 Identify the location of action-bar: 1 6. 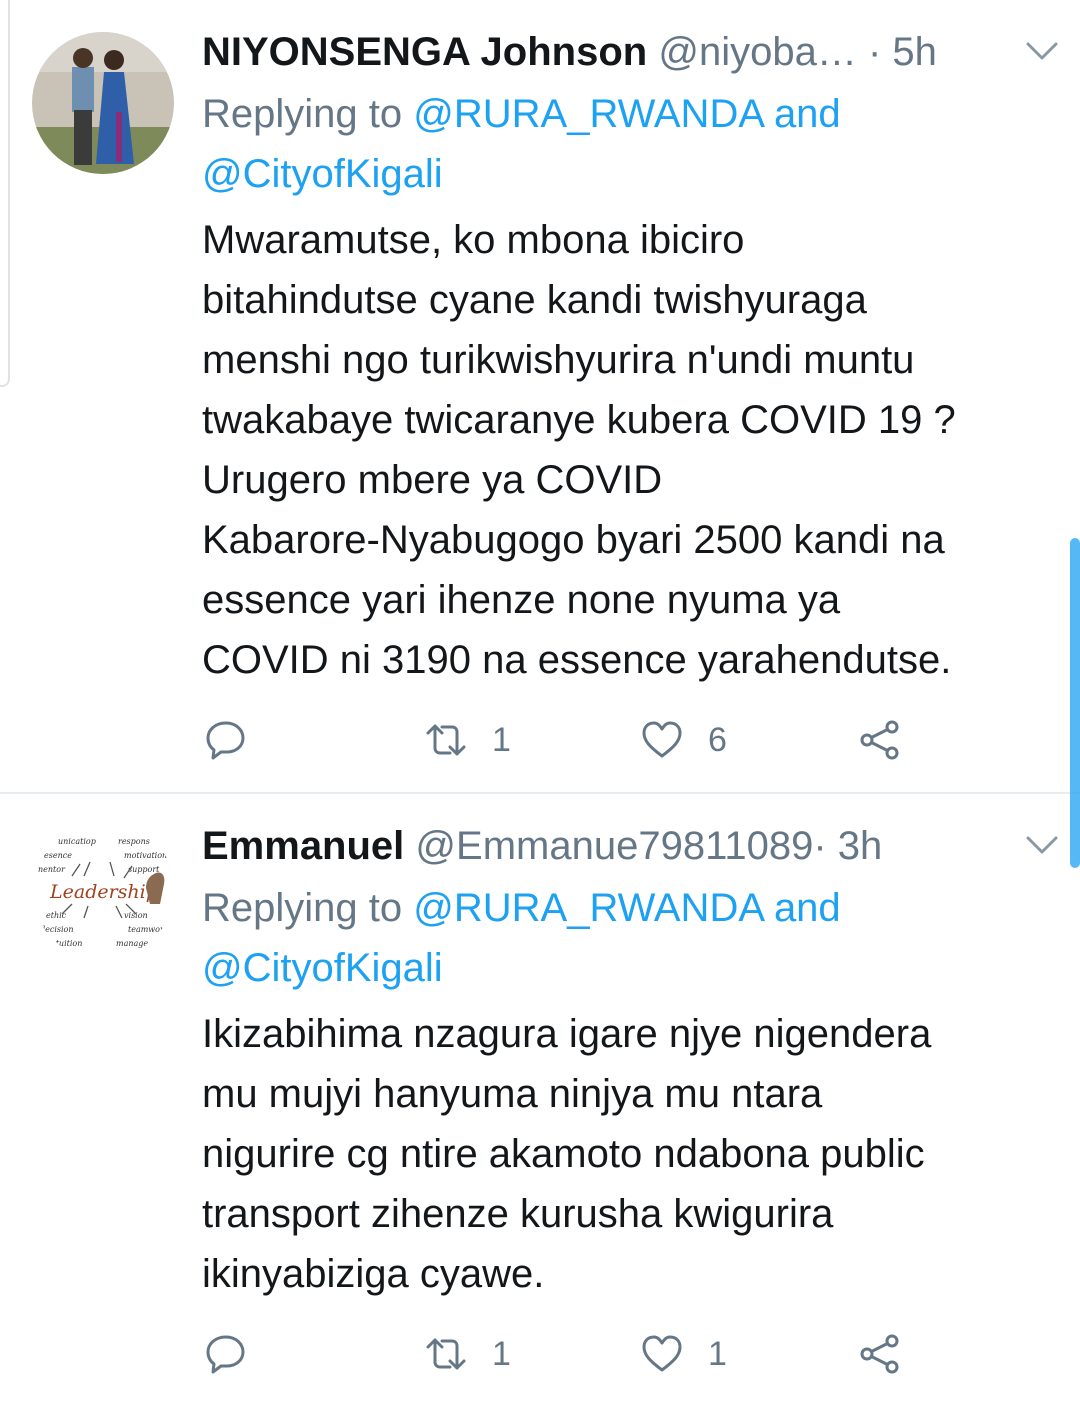
(641, 740).